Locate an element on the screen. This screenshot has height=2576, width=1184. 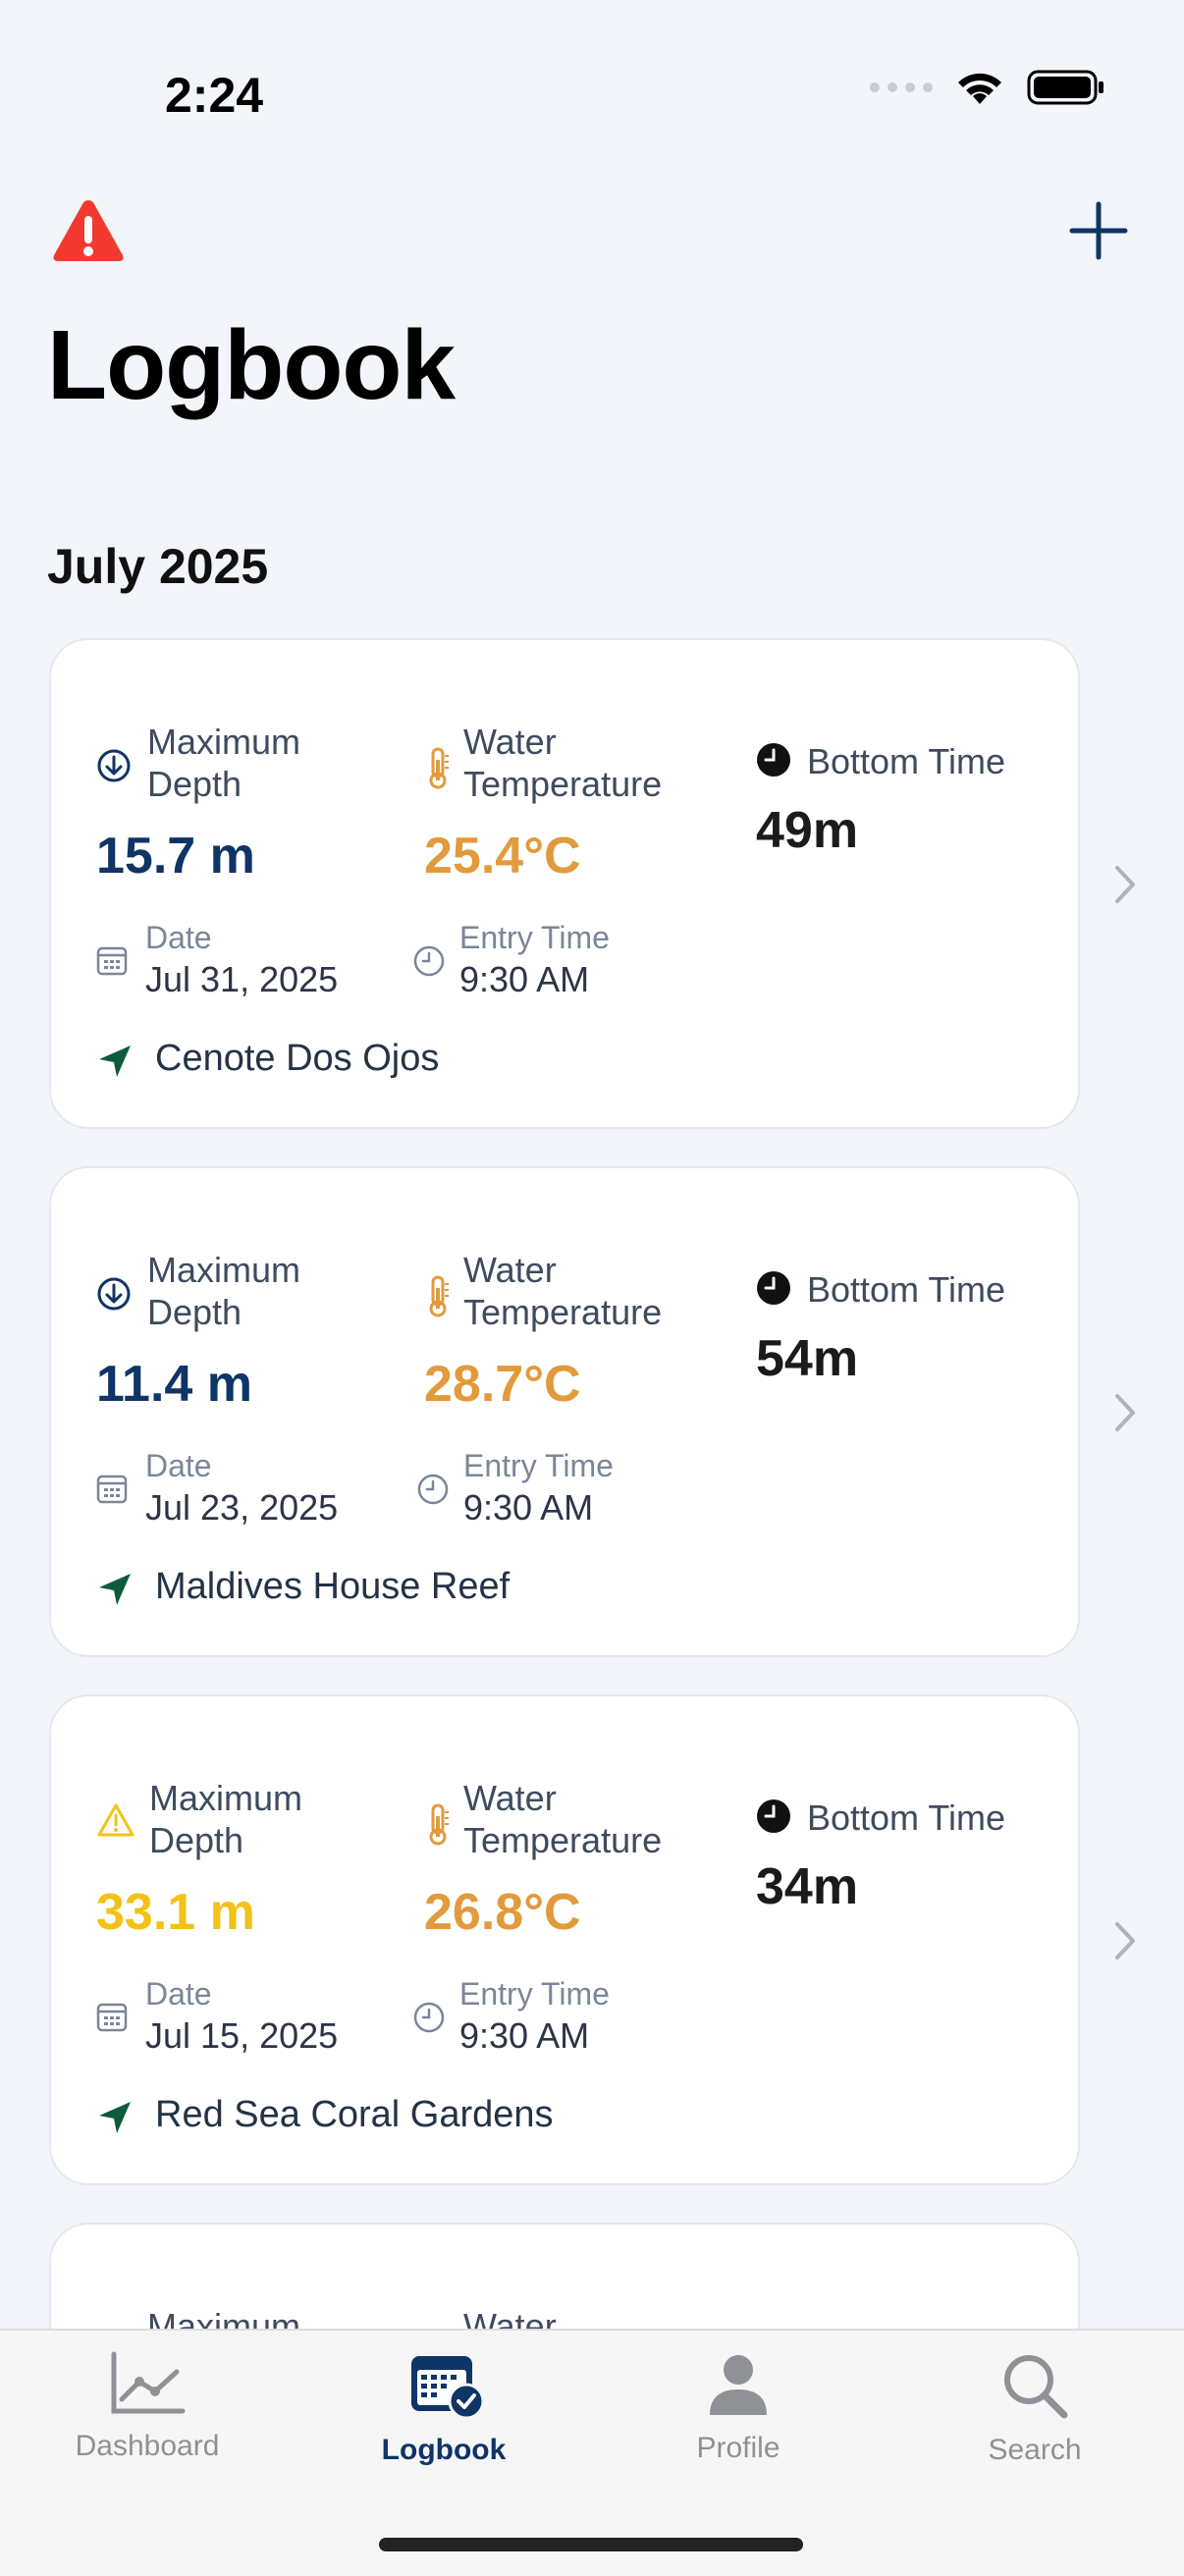
max-depth-value: 15.7 m is located at coordinates (175, 856).